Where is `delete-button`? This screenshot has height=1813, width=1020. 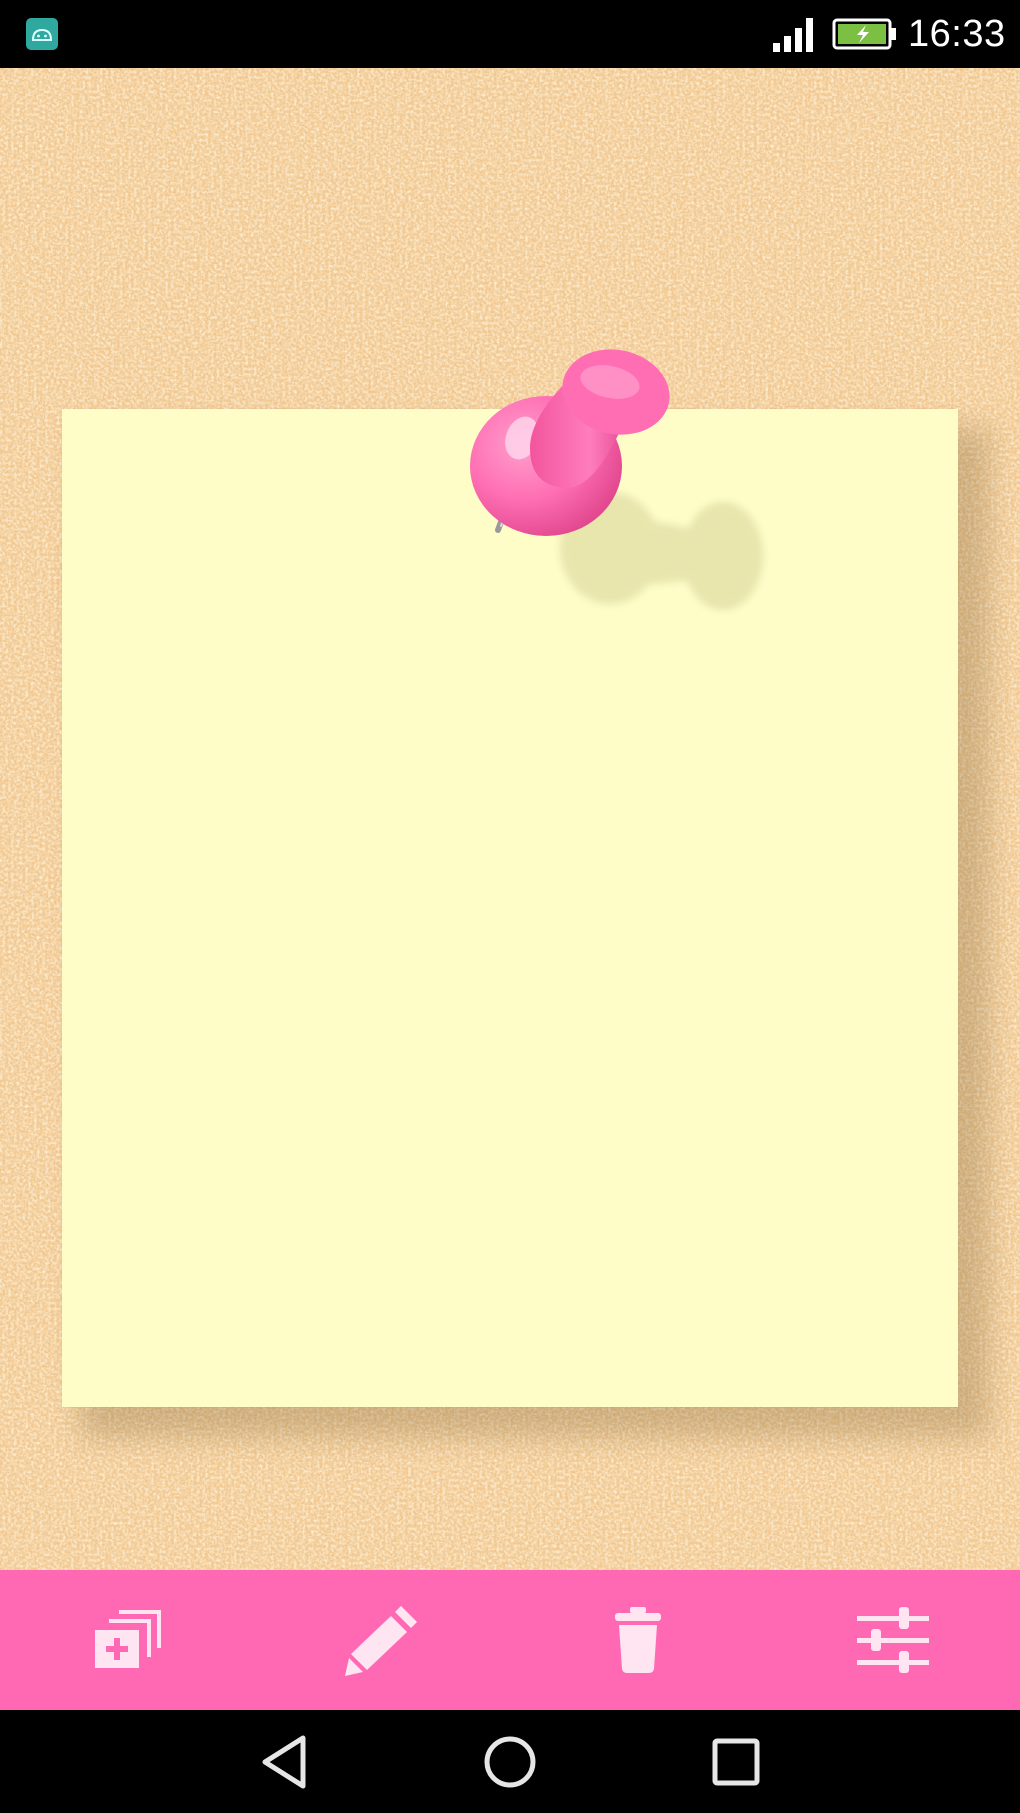 delete-button is located at coordinates (637, 1640).